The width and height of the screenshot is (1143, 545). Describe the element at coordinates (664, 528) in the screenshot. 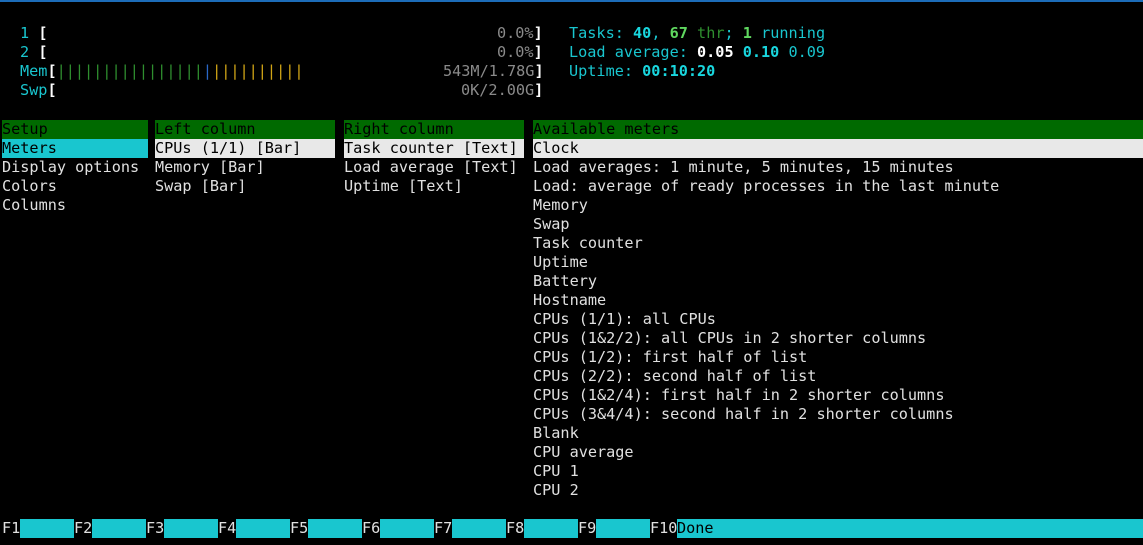

I see `fkey-f10-key: F10` at that location.